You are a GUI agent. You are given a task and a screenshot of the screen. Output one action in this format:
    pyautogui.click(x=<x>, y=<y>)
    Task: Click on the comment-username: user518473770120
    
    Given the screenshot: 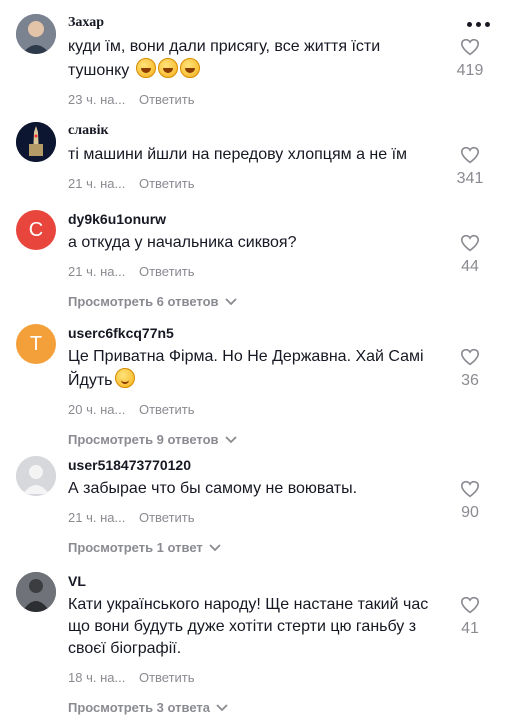 What is the action you would take?
    pyautogui.click(x=258, y=465)
    